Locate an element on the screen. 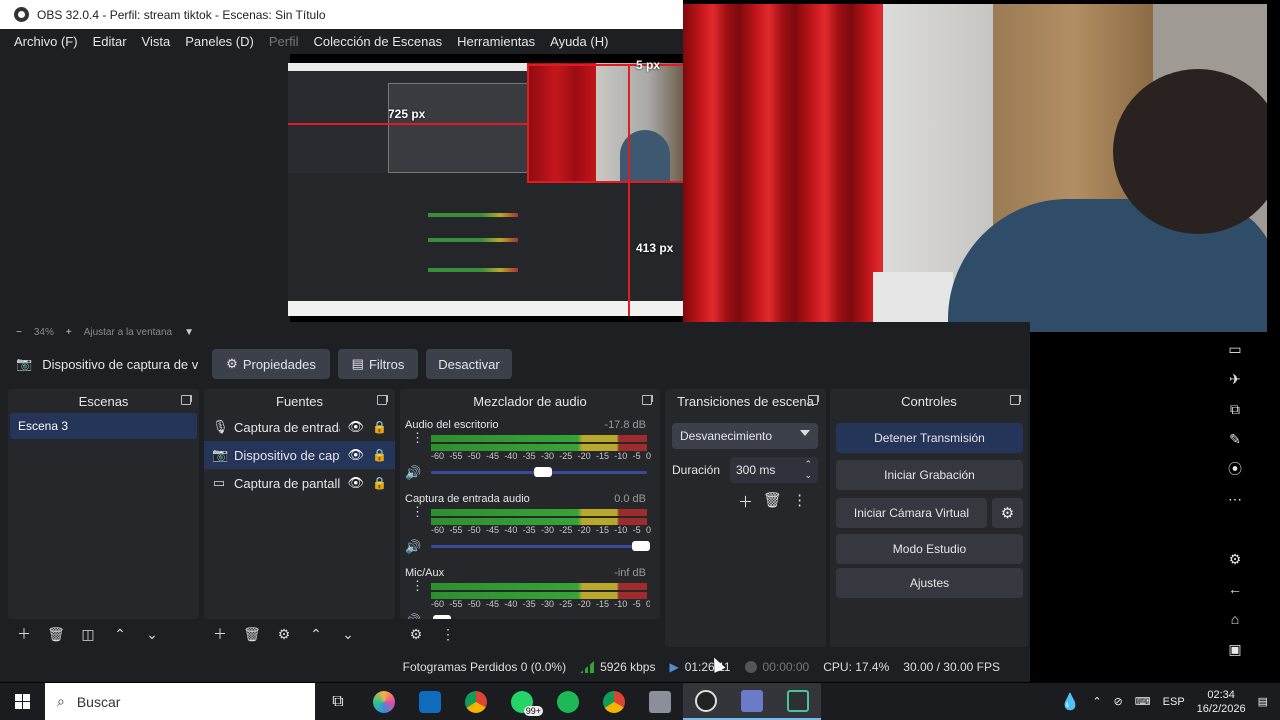 The height and width of the screenshot is (720, 1280). remove-scene-icon: 🗑 is located at coordinates (56, 634).